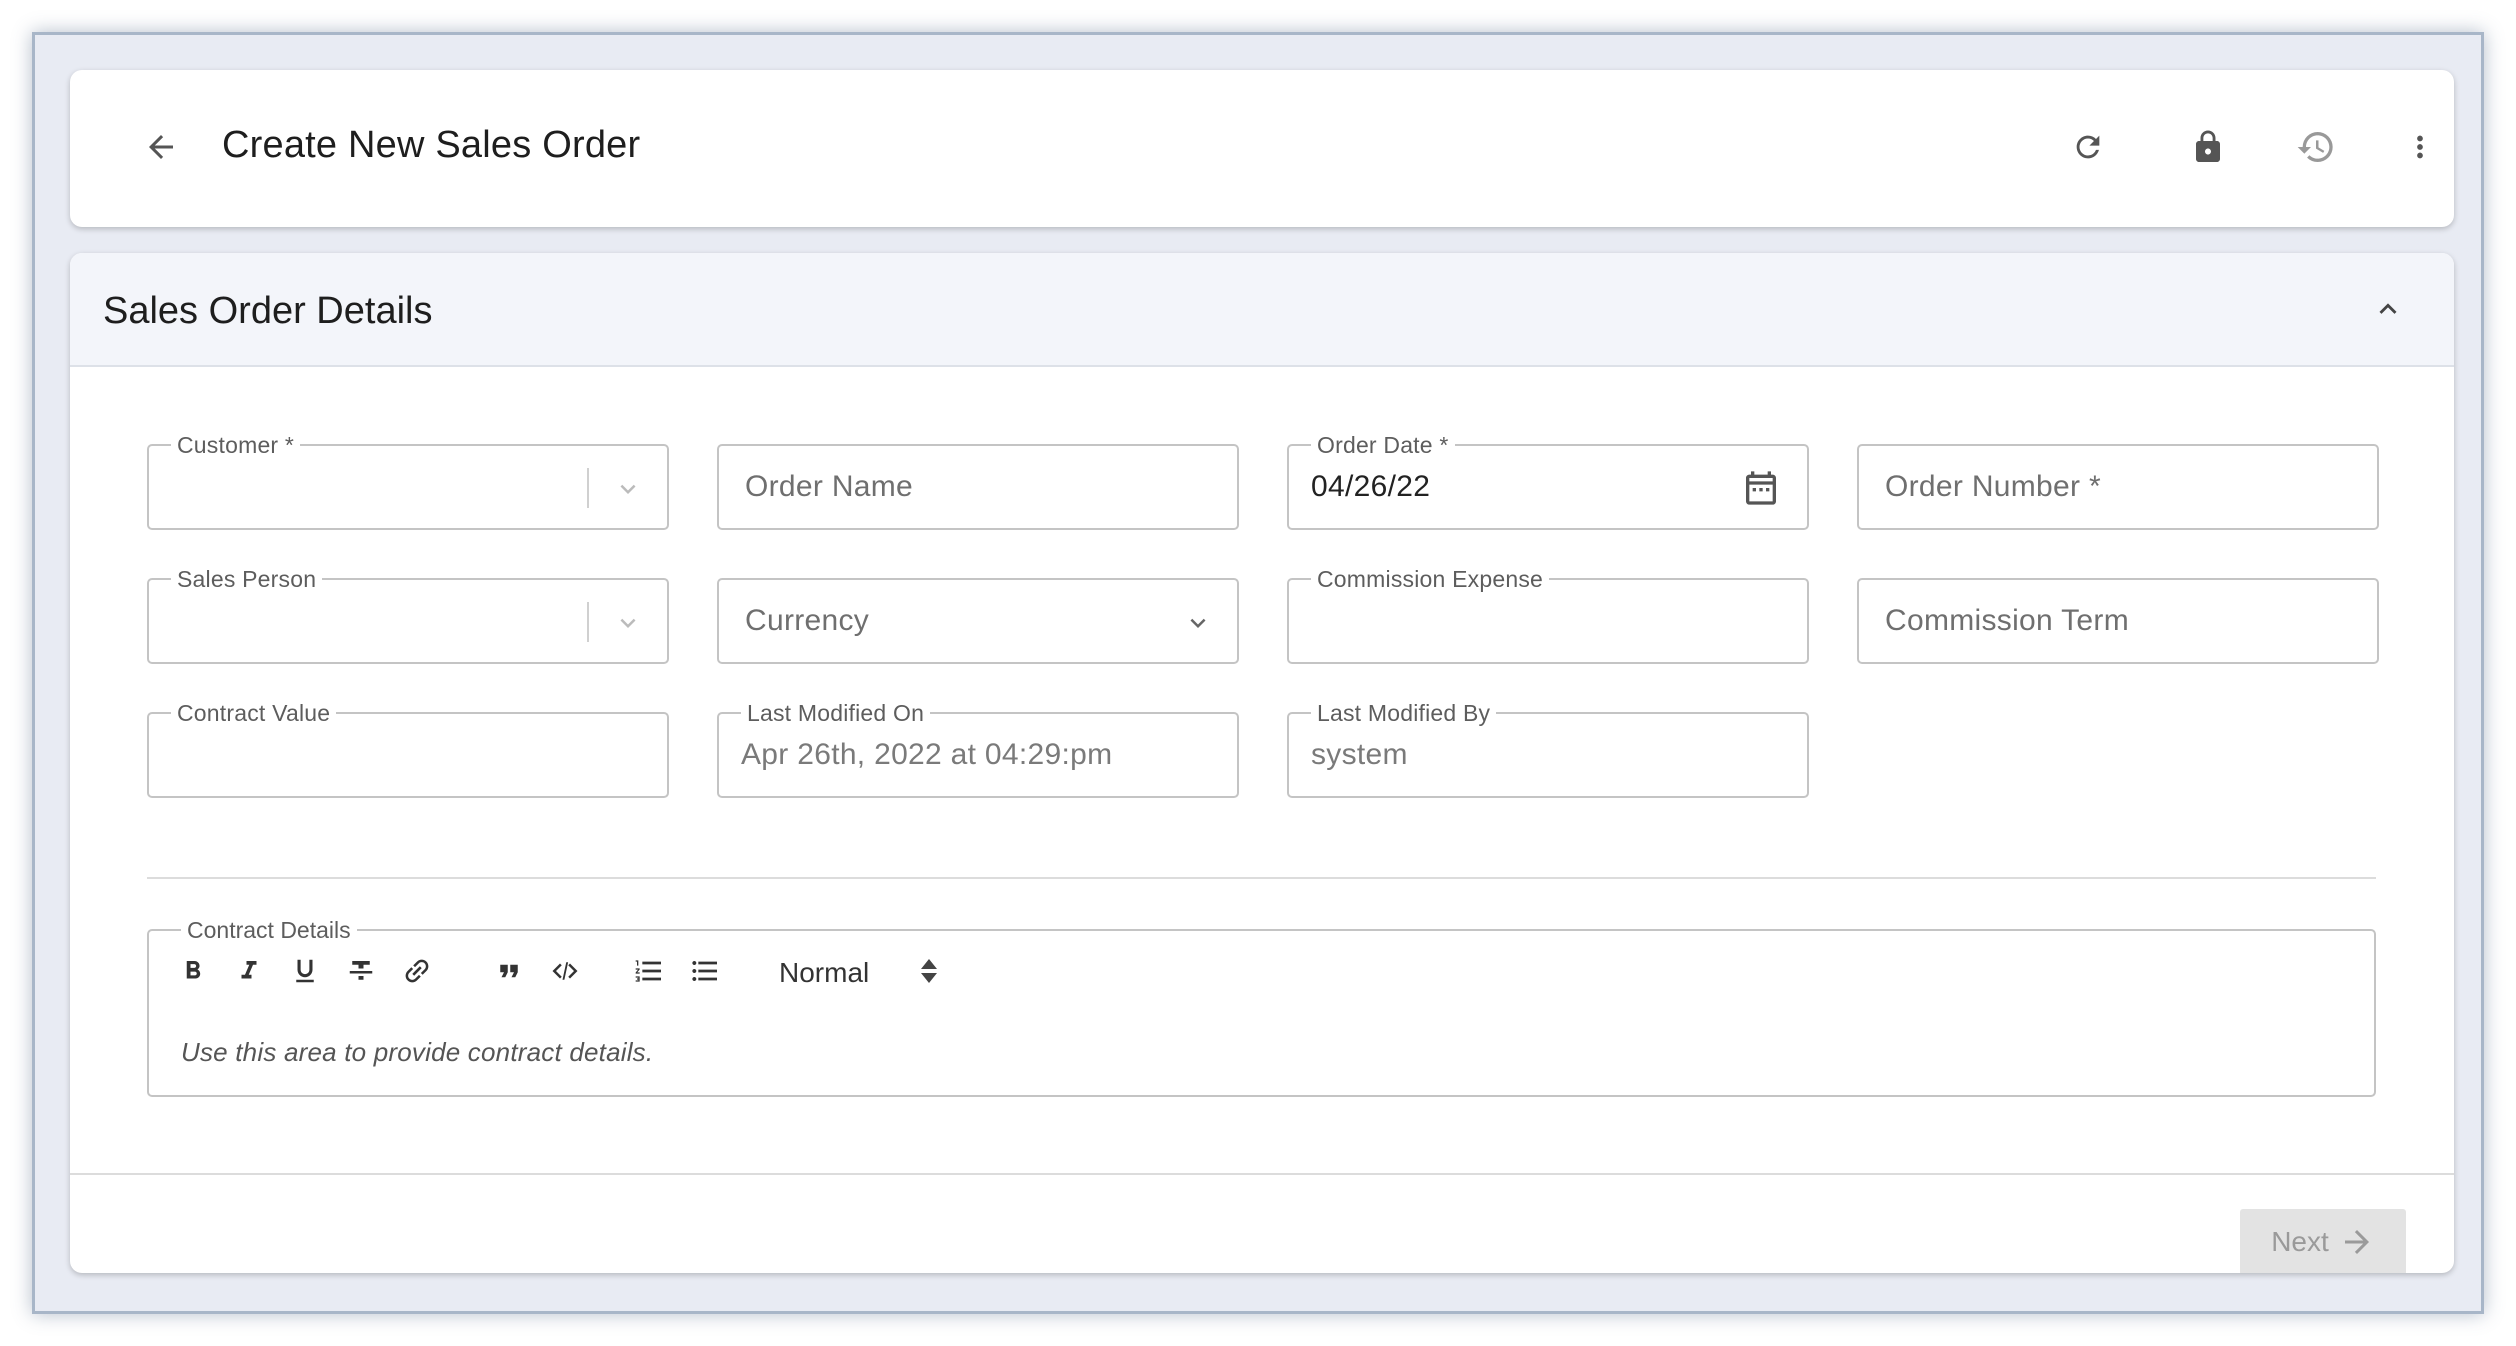  I want to click on chevron-up-icon, so click(2388, 309).